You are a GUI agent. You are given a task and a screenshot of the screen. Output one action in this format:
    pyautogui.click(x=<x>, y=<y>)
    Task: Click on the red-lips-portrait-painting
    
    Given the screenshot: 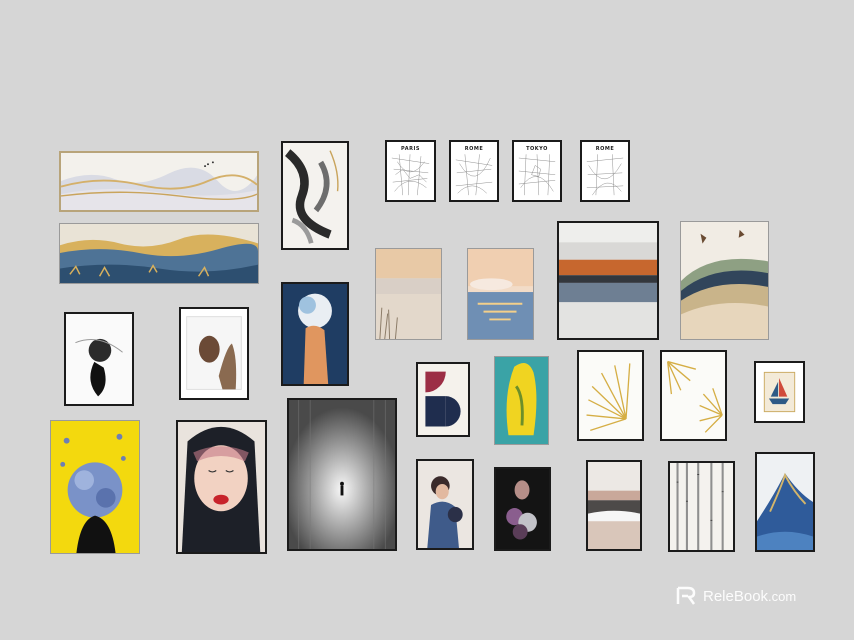 What is the action you would take?
    pyautogui.click(x=221, y=487)
    